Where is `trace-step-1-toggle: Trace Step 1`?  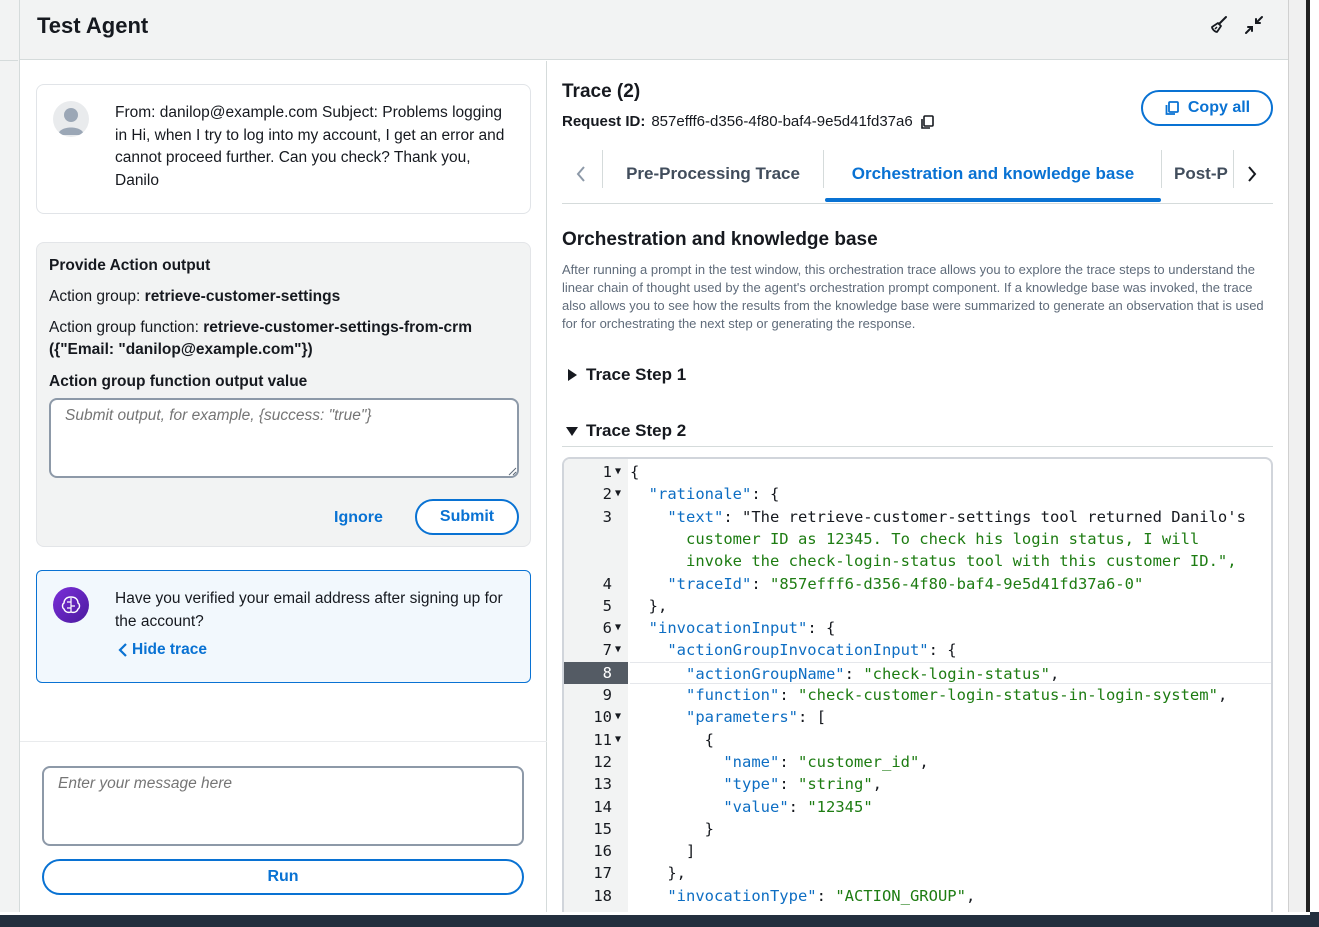
trace-step-1-toggle: Trace Step 1 is located at coordinates (626, 375).